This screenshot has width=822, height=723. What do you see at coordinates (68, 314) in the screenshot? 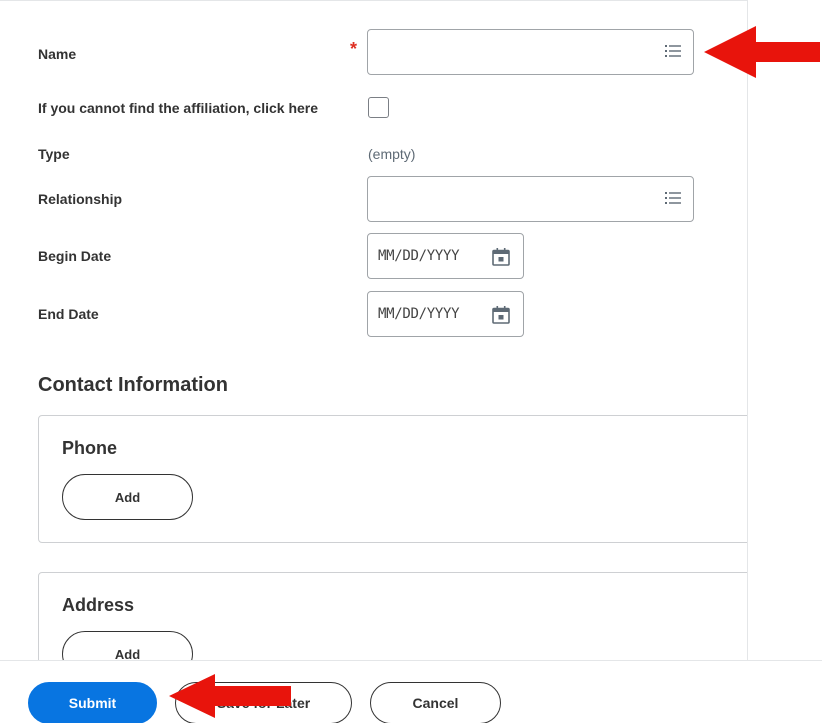
I see `end-date-label: End Date` at bounding box center [68, 314].